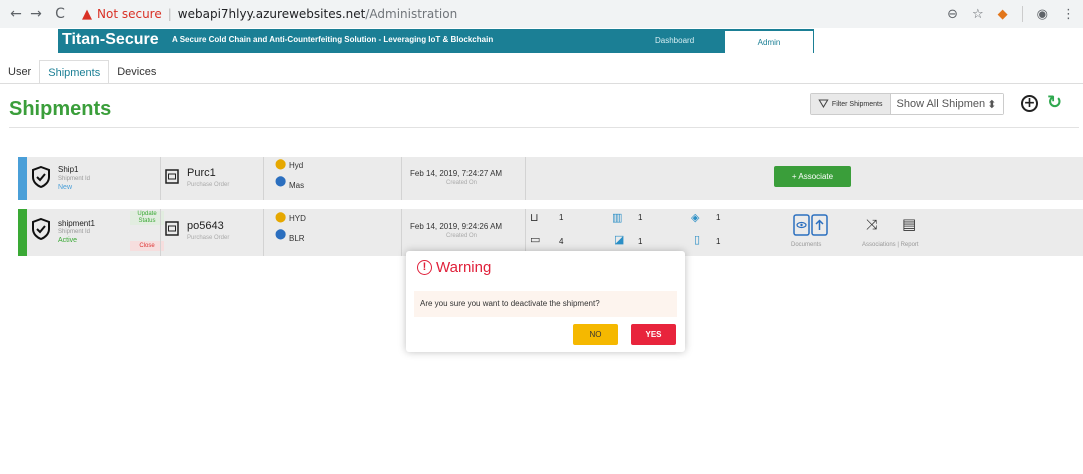  Describe the element at coordinates (871, 225) in the screenshot. I see `associations-icon: ⤨` at that location.